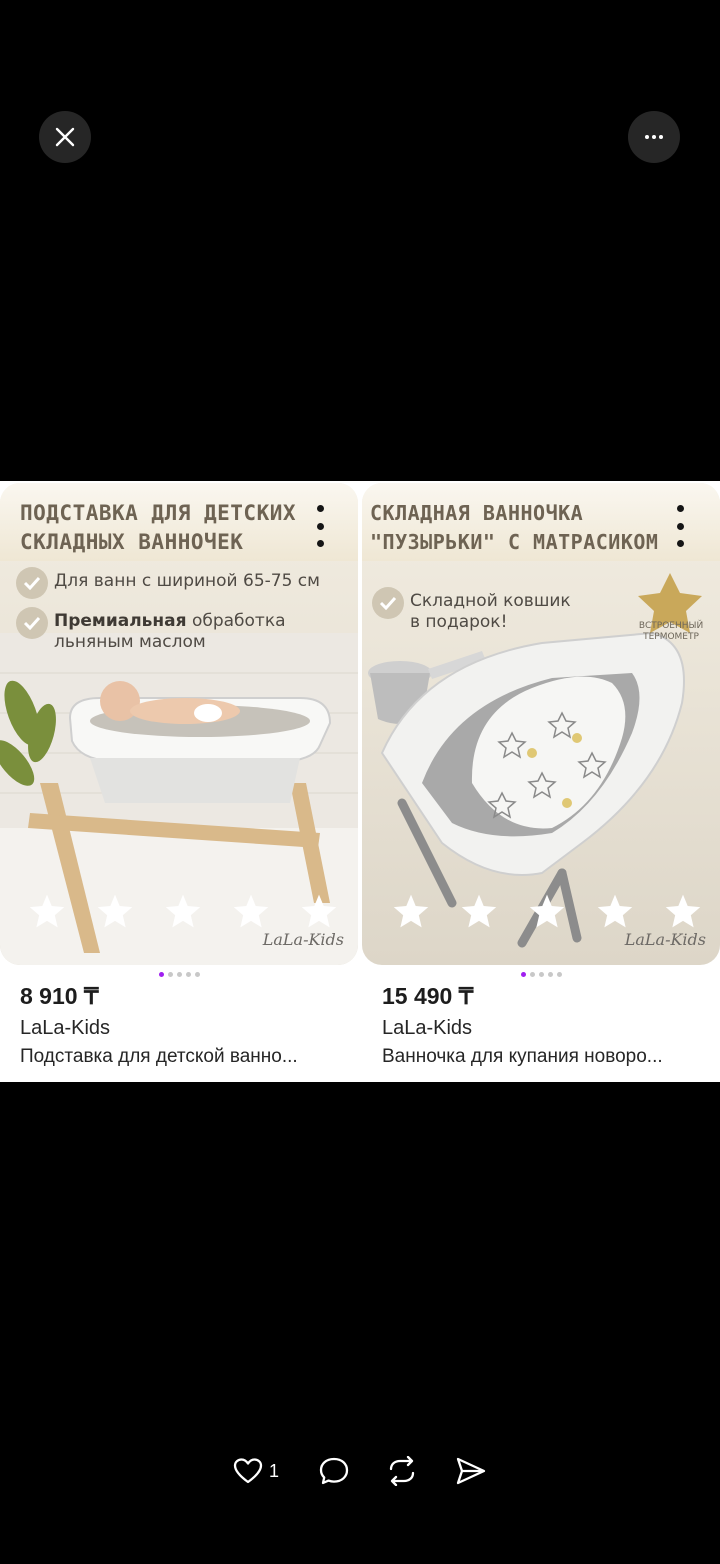  I want to click on send-icon, so click(471, 1471).